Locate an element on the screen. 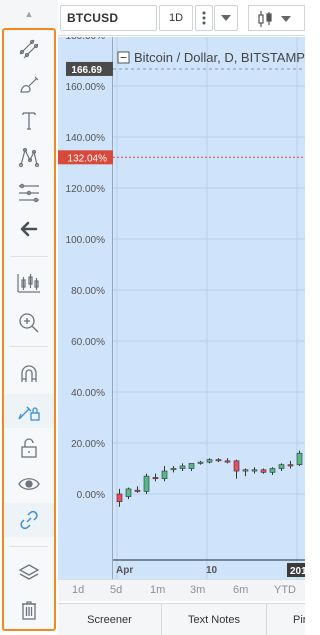 The image size is (320, 635). brush-icon is located at coordinates (29, 84).